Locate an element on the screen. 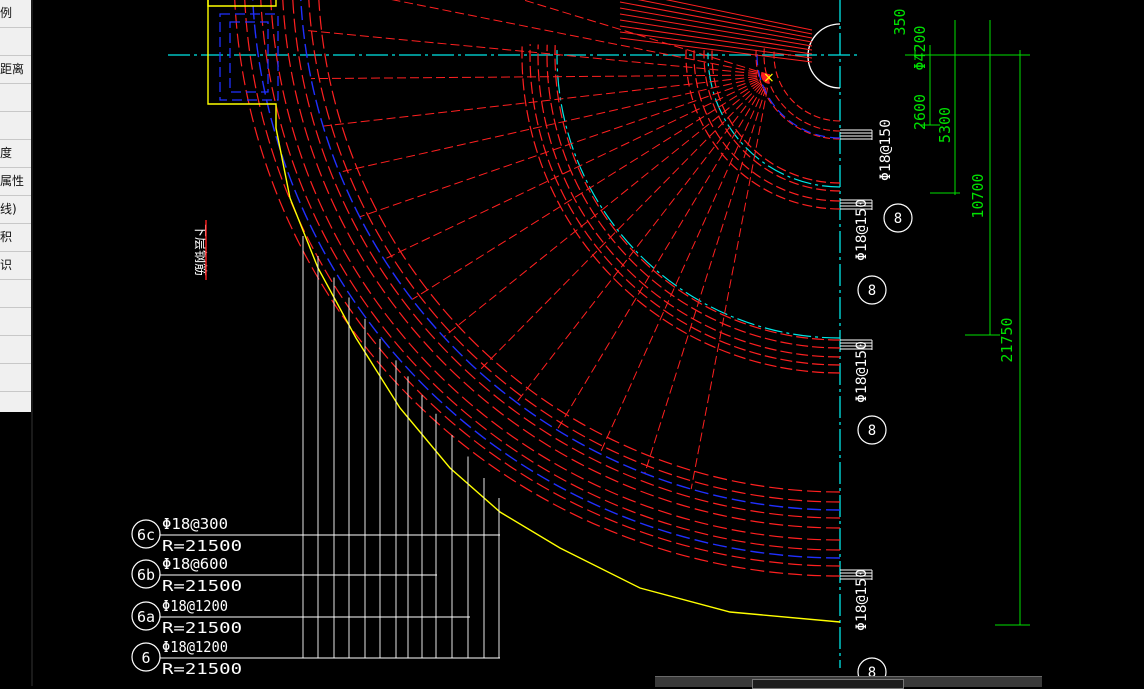 Image resolution: width=1144 pixels, height=689 pixels. dimension-text: Φ4200 is located at coordinates (920, 47).